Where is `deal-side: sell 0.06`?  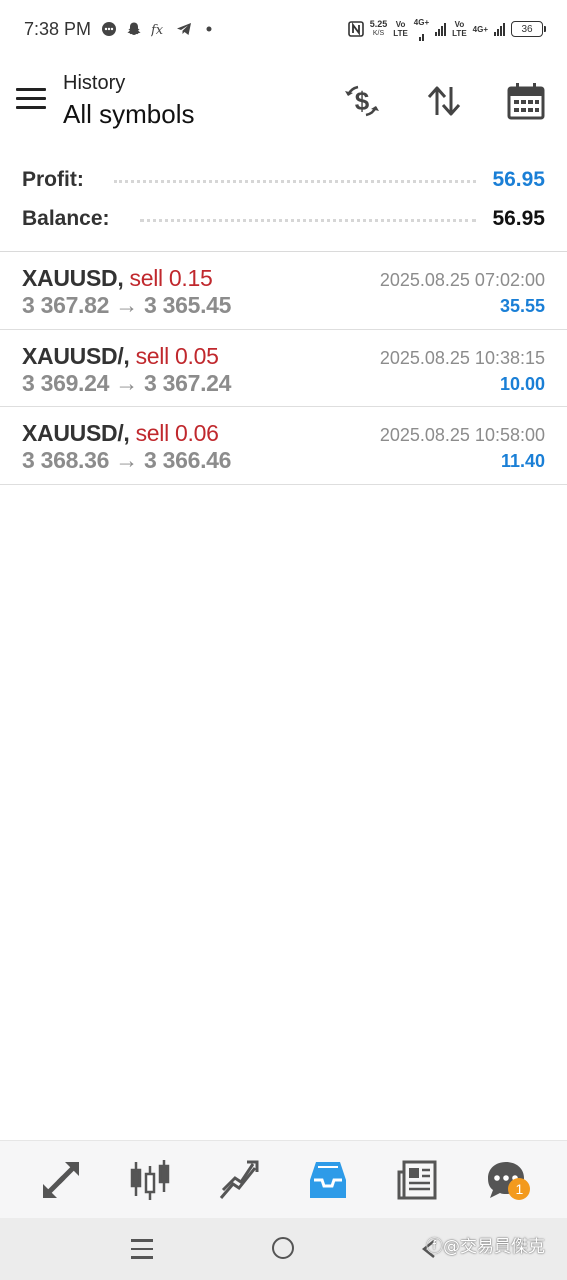 deal-side: sell 0.06 is located at coordinates (177, 433).